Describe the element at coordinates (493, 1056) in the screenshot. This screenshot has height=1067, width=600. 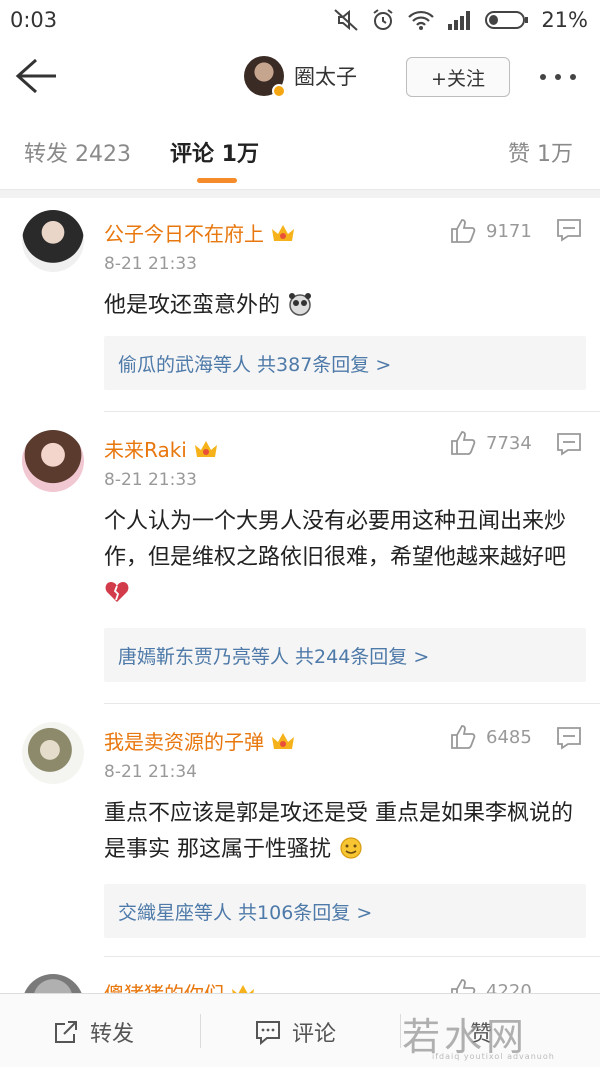
I see `watermark-subtext: ifdaiq youtixol advanuoh` at that location.